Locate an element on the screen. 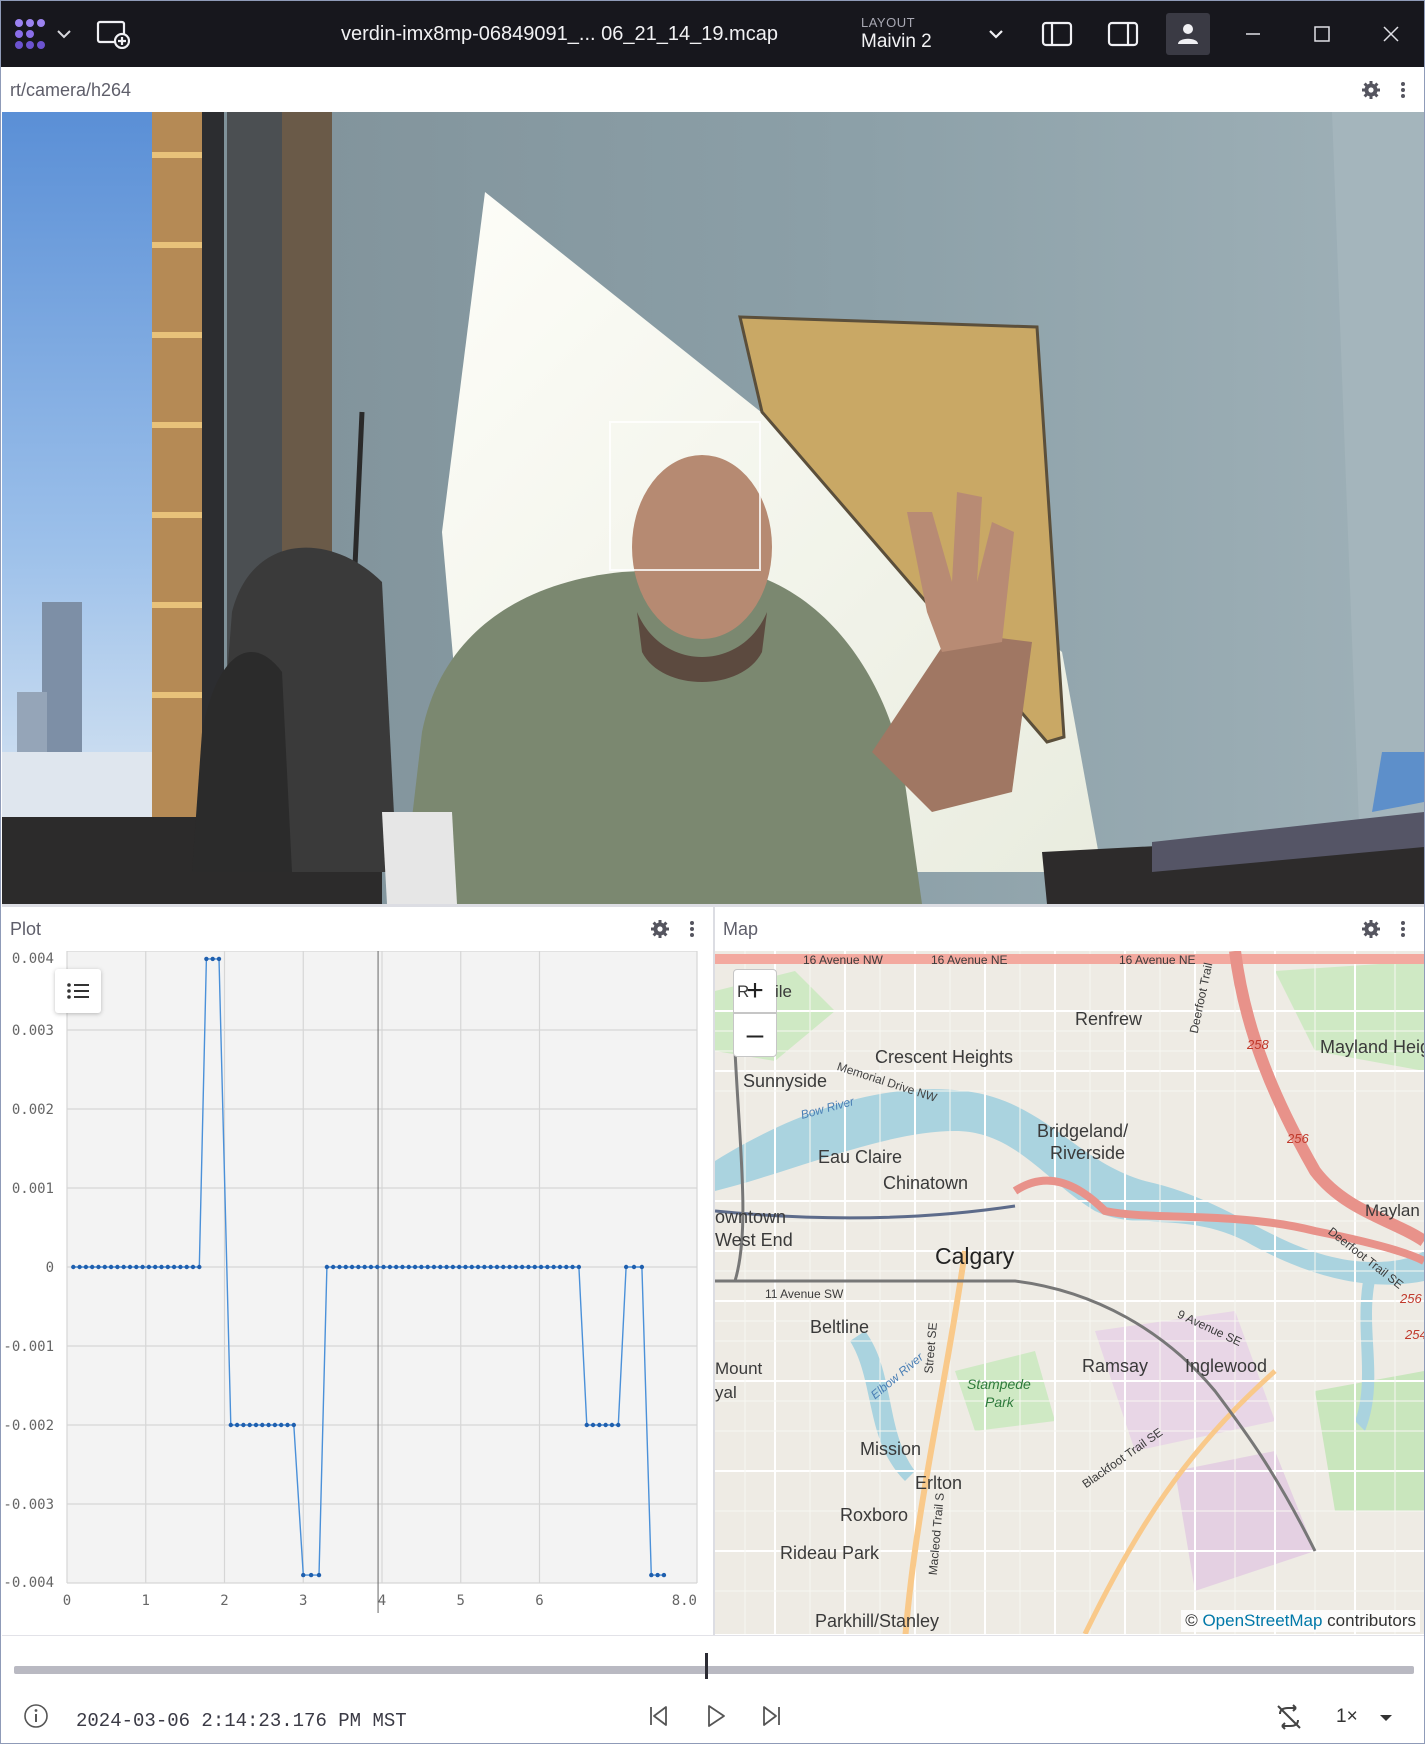 This screenshot has height=1744, width=1425. app-logo-icon is located at coordinates (31, 34).